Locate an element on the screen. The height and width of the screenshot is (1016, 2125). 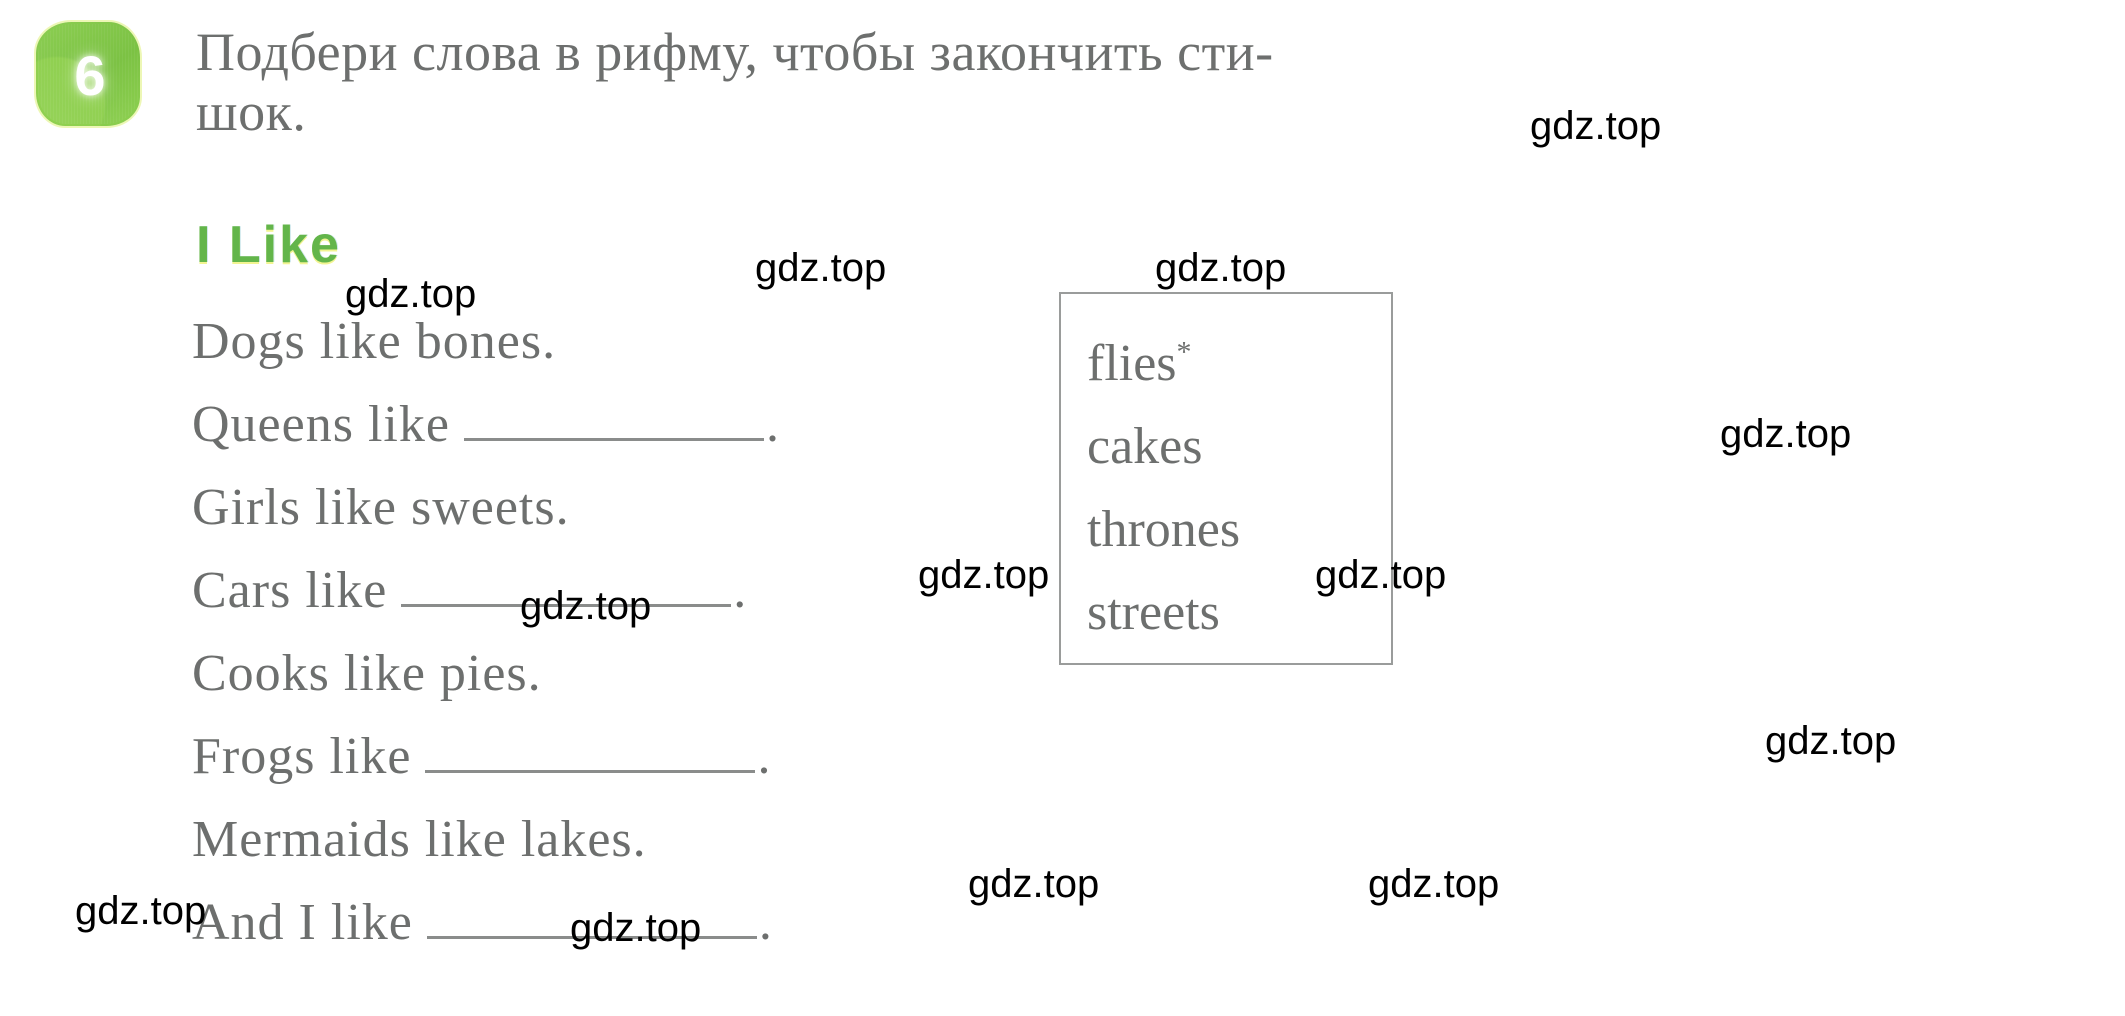
instruction-line-2: шок. is located at coordinates (251, 112).